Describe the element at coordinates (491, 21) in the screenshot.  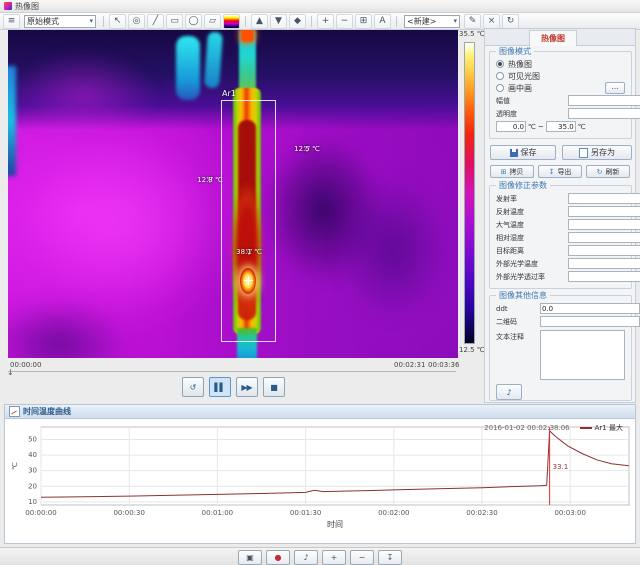
I see `delete-icon: ×` at that location.